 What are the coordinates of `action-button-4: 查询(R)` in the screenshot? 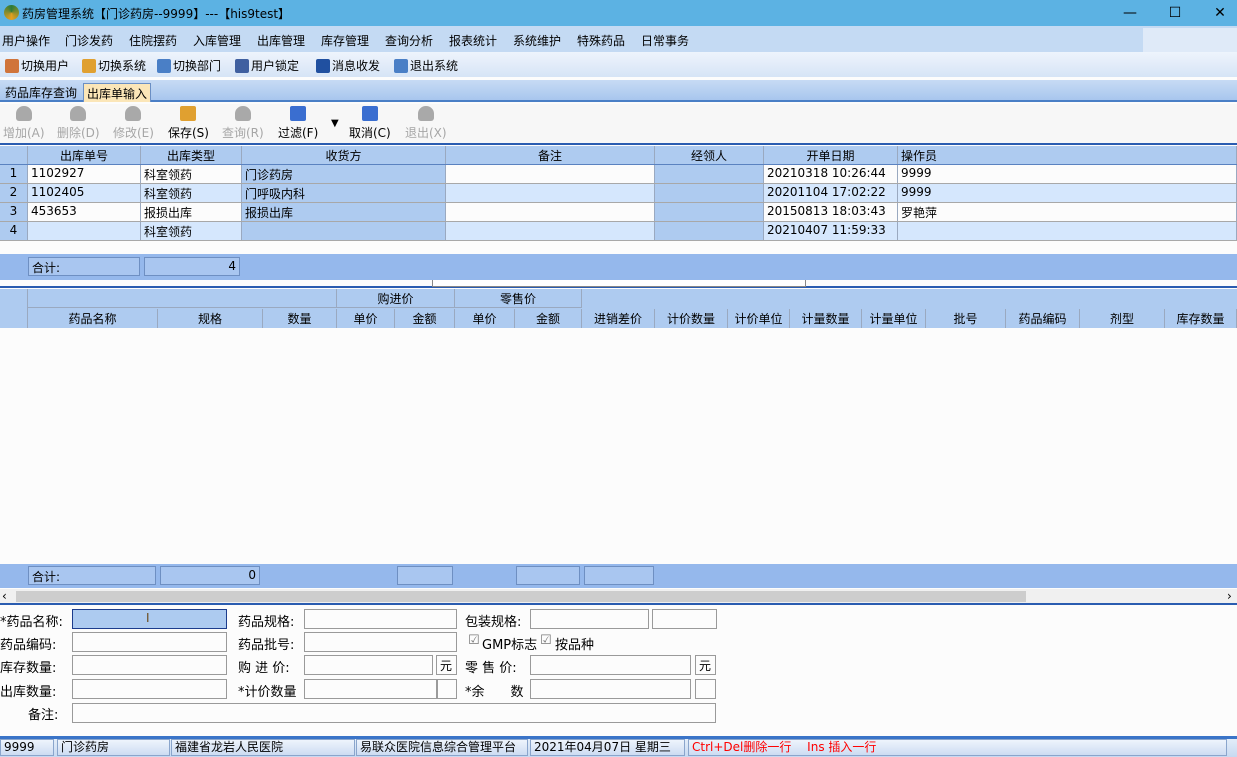 It's located at (243, 123).